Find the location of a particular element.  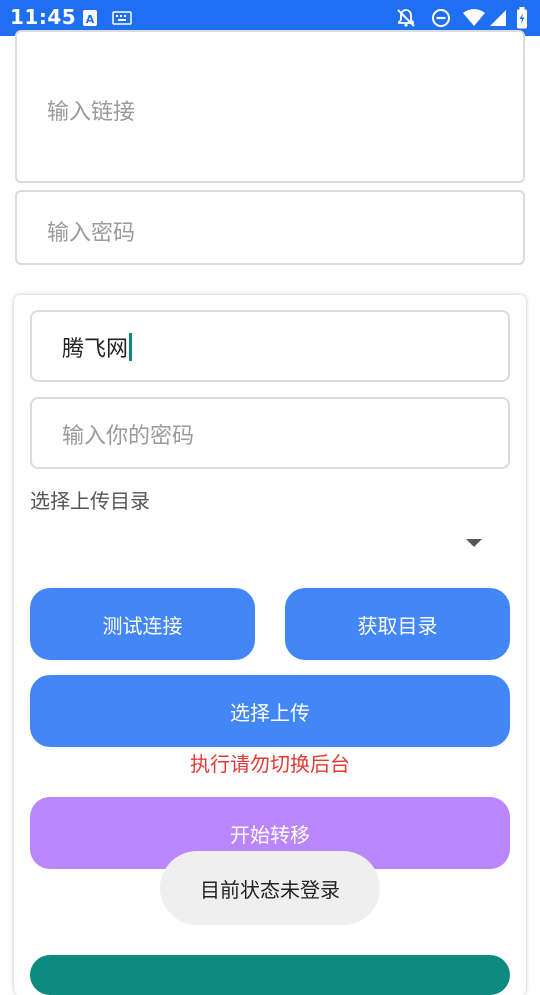

bottom-action-button is located at coordinates (270, 975).